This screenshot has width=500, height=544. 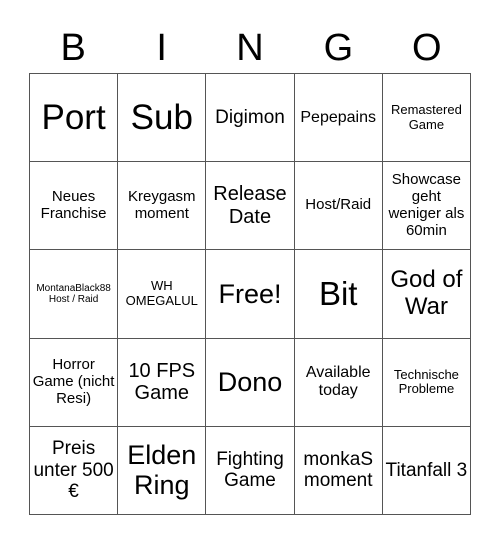 I want to click on header-letter-o: O, so click(x=427, y=48).